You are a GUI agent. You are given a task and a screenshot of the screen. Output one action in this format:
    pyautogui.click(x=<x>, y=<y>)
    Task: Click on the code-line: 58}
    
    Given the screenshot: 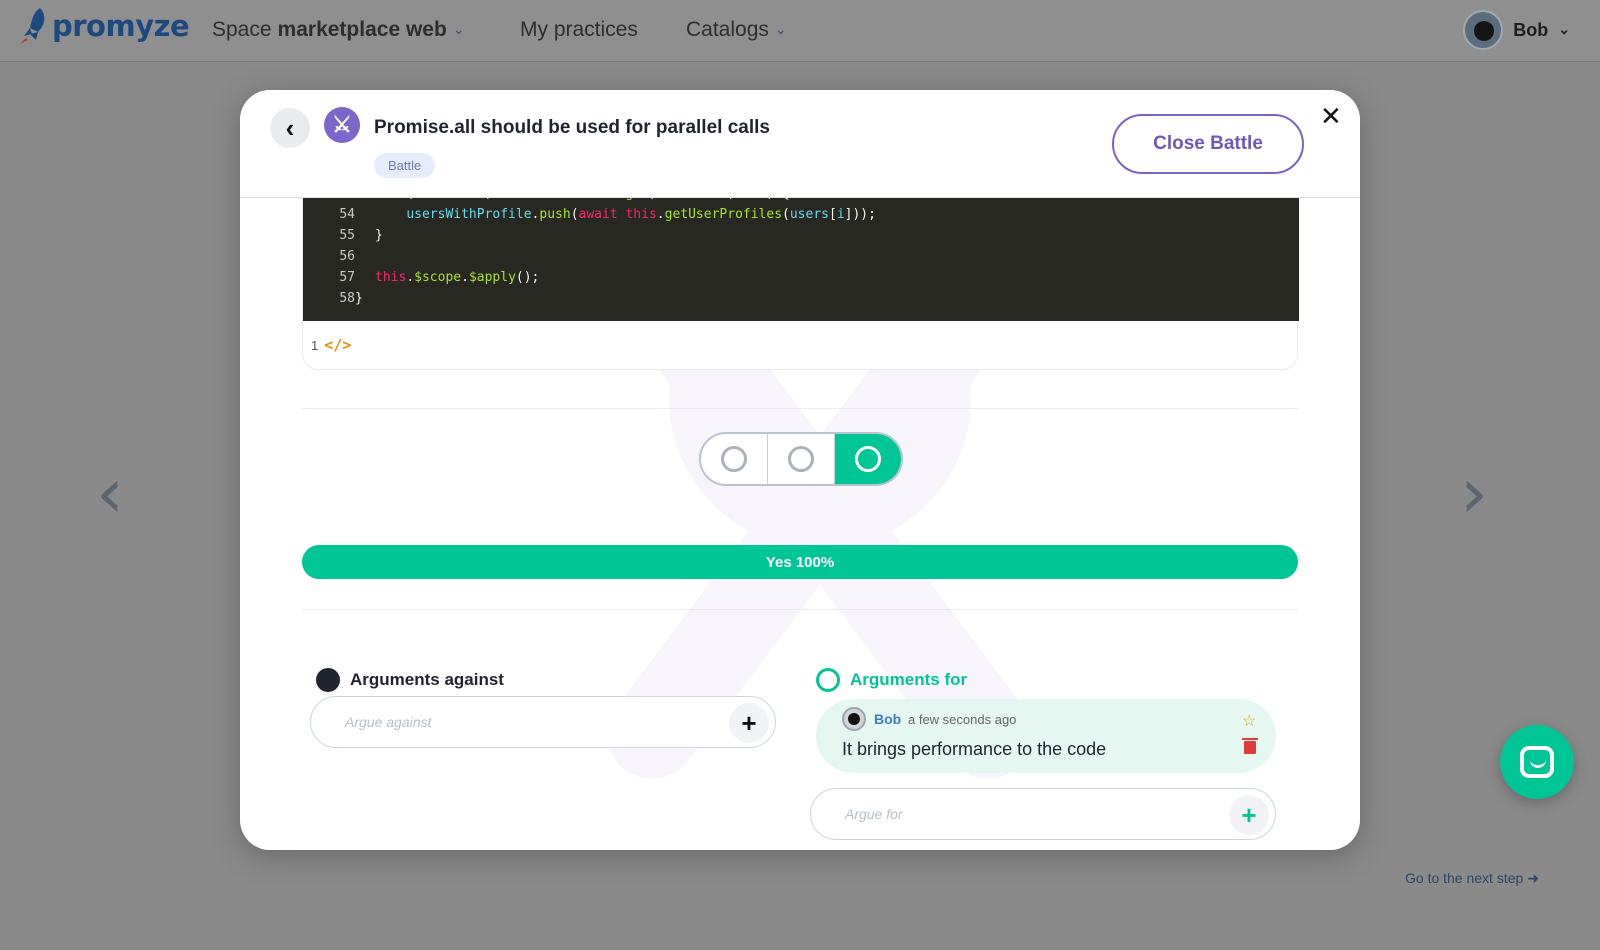 What is the action you would take?
    pyautogui.click(x=351, y=298)
    